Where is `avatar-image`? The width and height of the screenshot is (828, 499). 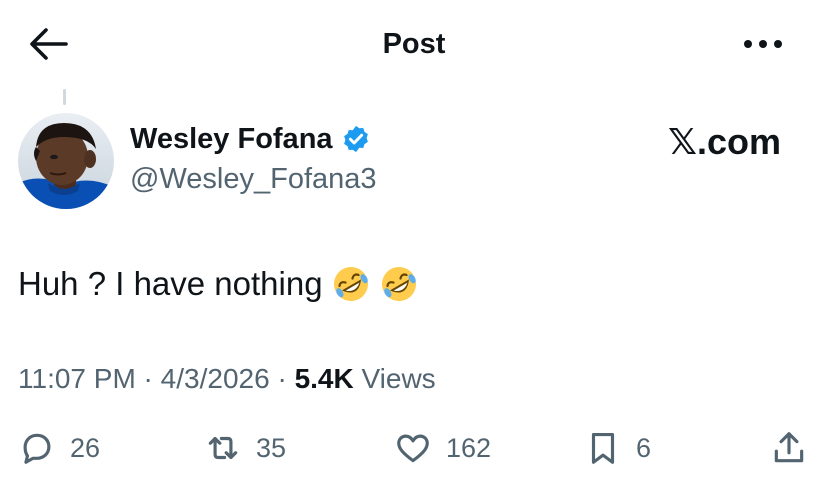
avatar-image is located at coordinates (66, 161).